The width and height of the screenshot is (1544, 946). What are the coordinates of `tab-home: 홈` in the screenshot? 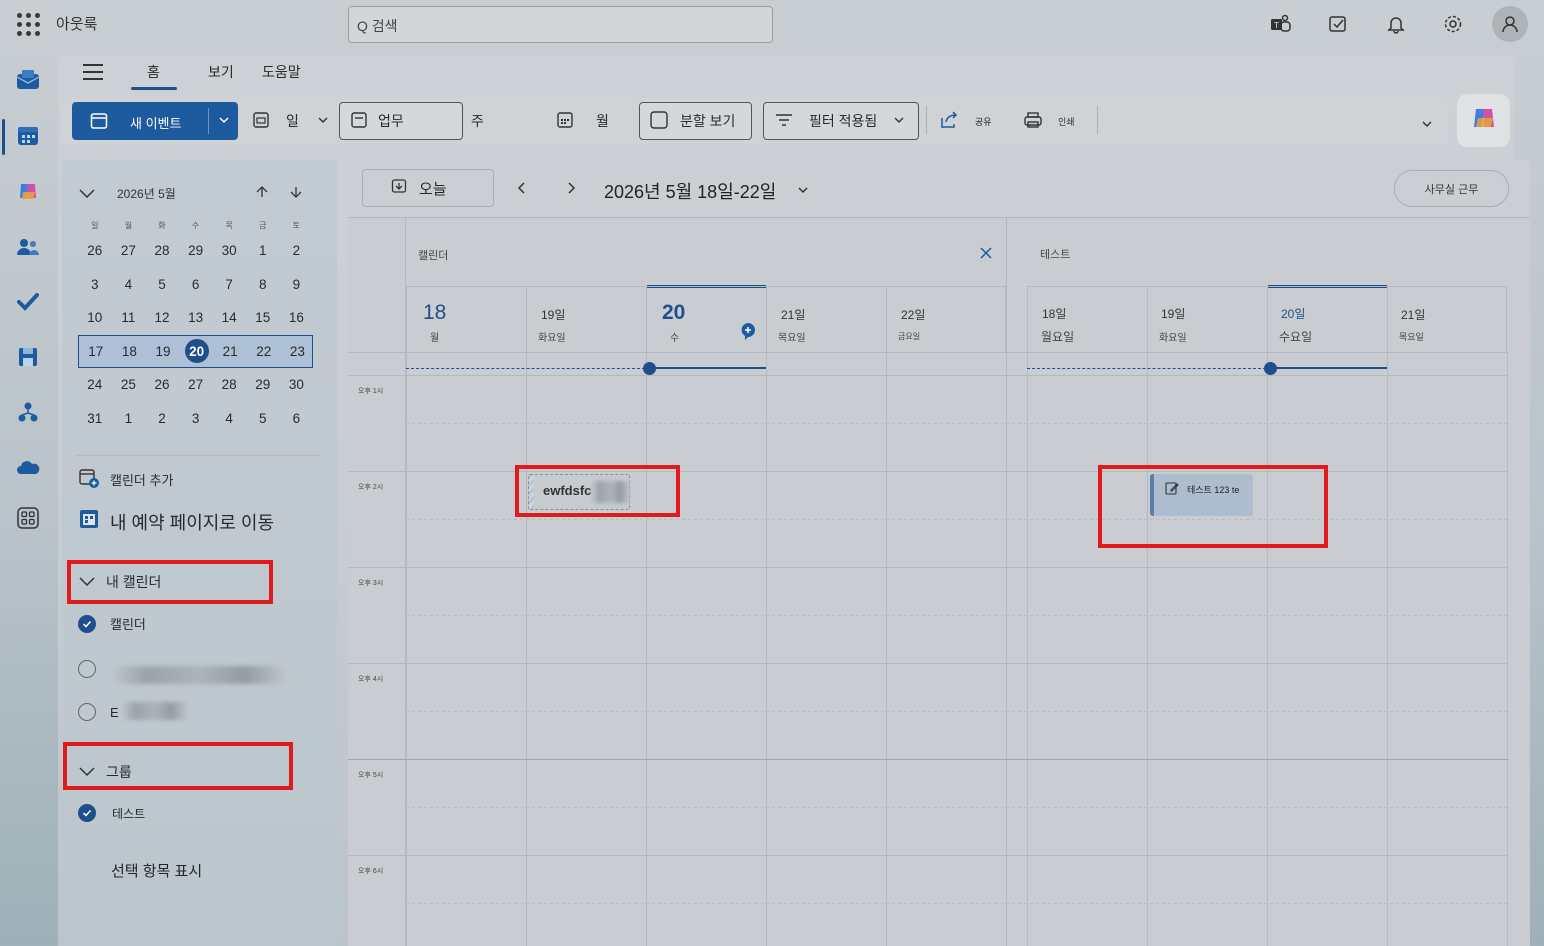 It's located at (153, 72).